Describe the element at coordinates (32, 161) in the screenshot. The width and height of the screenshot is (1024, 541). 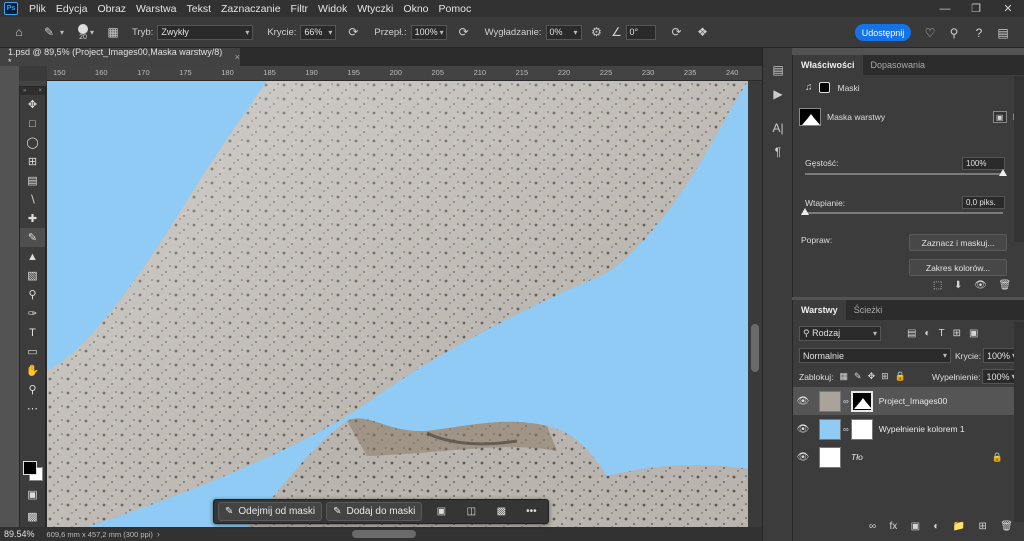
I see `crop-tool-icon: ⊞` at that location.